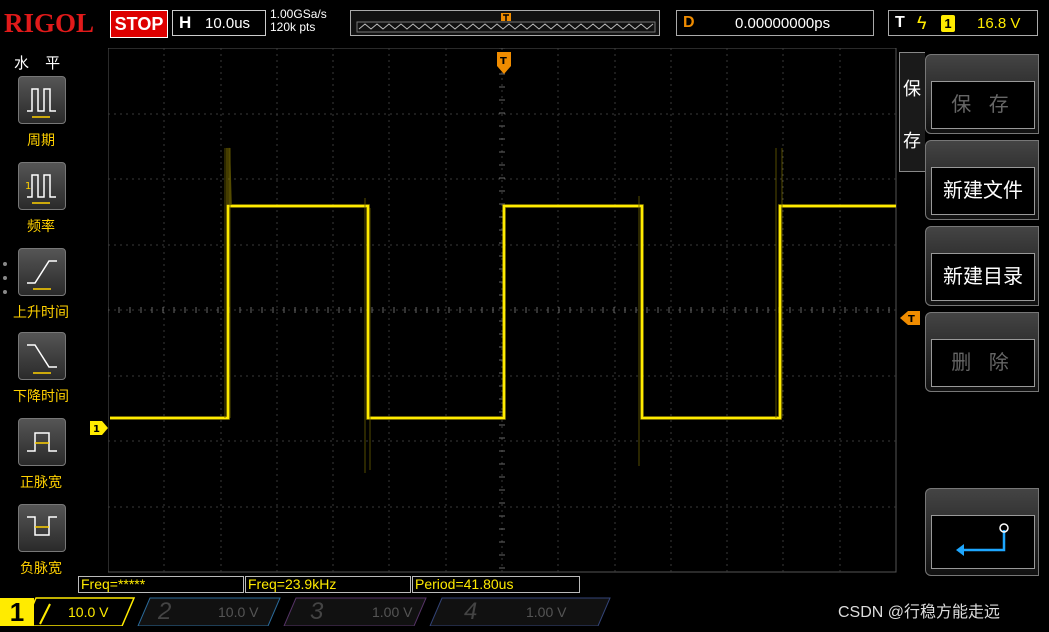  I want to click on delete-button-label: 删 除, so click(983, 363).